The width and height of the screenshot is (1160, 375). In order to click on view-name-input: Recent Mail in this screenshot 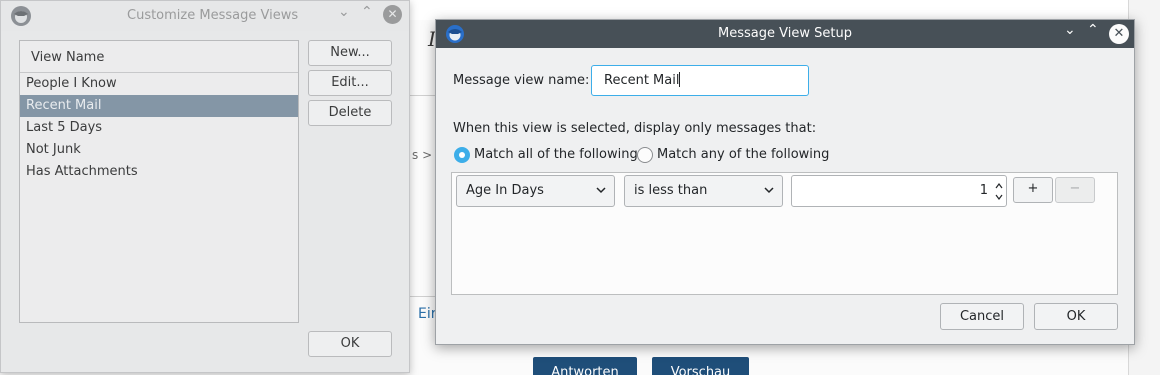, I will do `click(700, 80)`.